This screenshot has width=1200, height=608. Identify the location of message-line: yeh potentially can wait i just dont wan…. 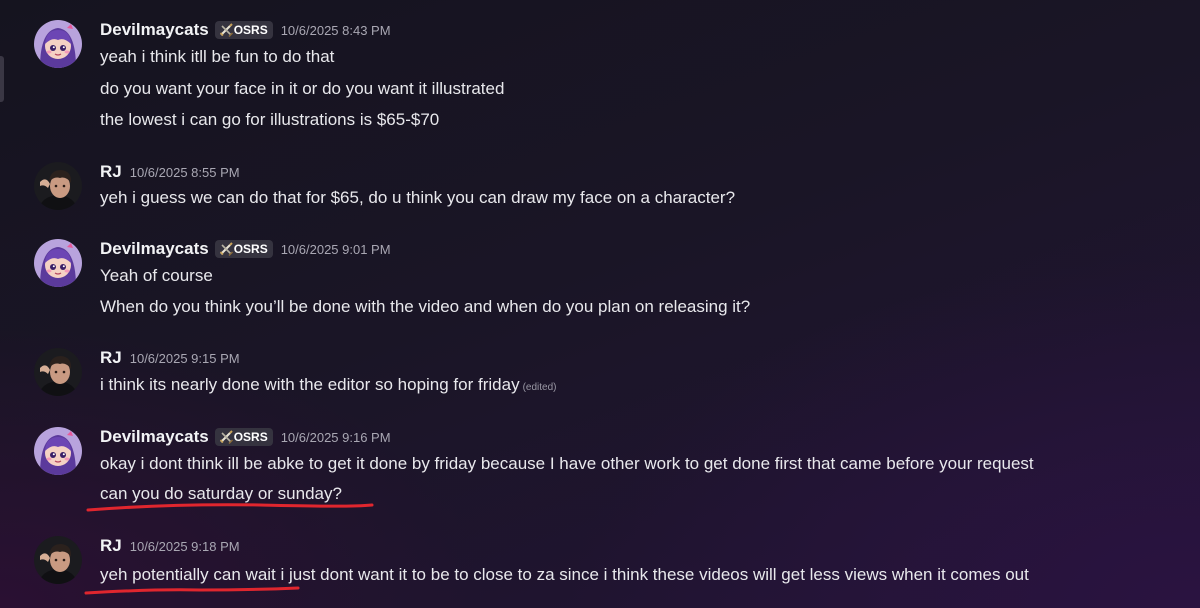
(564, 574).